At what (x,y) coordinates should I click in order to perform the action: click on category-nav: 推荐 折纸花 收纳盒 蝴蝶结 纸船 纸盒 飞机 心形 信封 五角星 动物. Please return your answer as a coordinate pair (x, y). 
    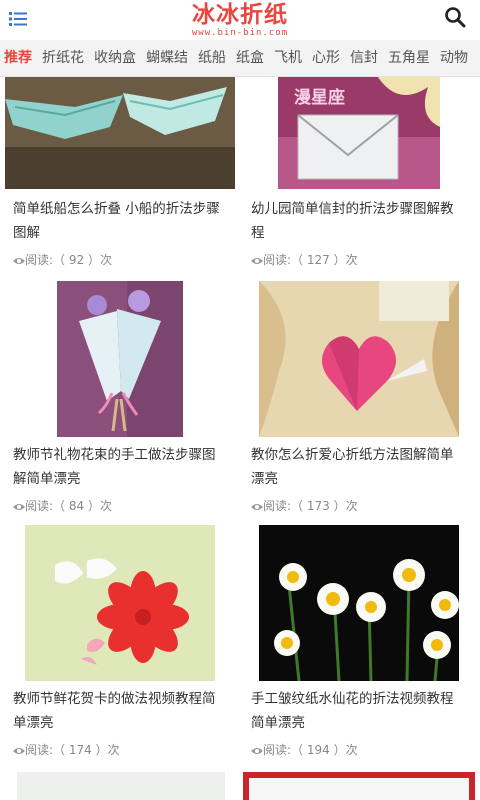
    Looking at the image, I should click on (240, 58).